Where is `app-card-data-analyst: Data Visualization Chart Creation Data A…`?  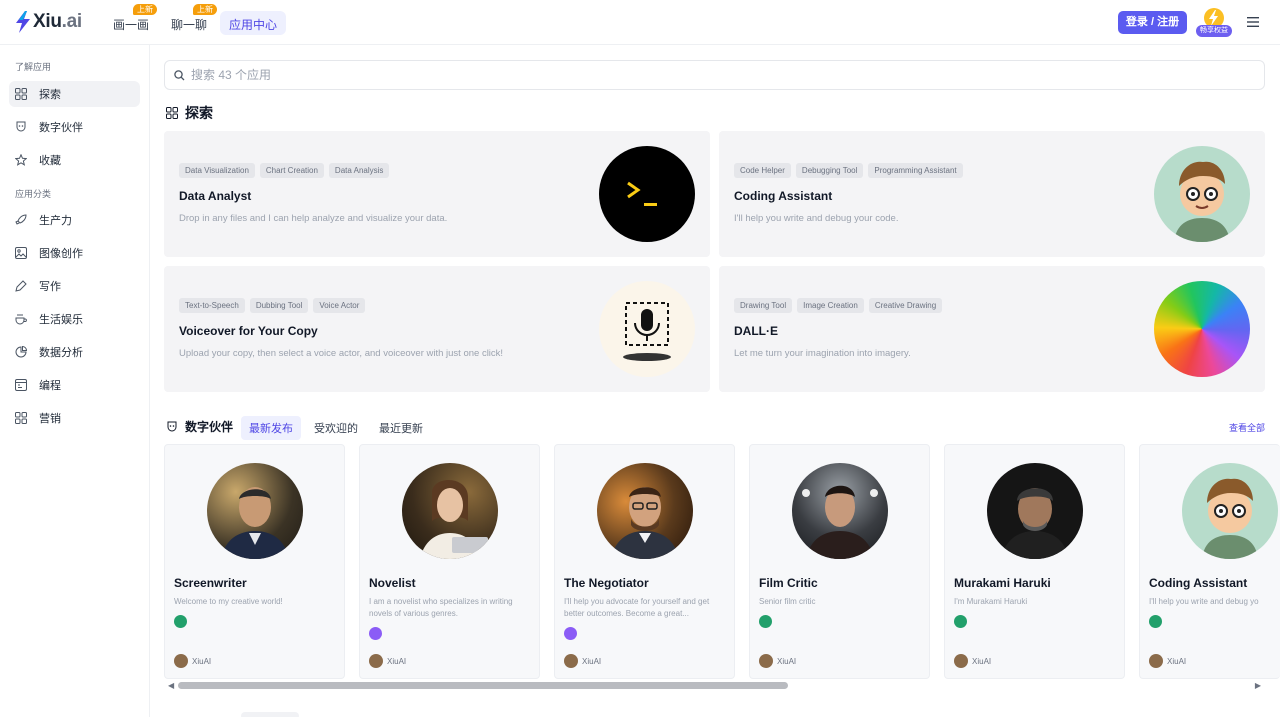
app-card-data-analyst: Data Visualization Chart Creation Data A… is located at coordinates (437, 194).